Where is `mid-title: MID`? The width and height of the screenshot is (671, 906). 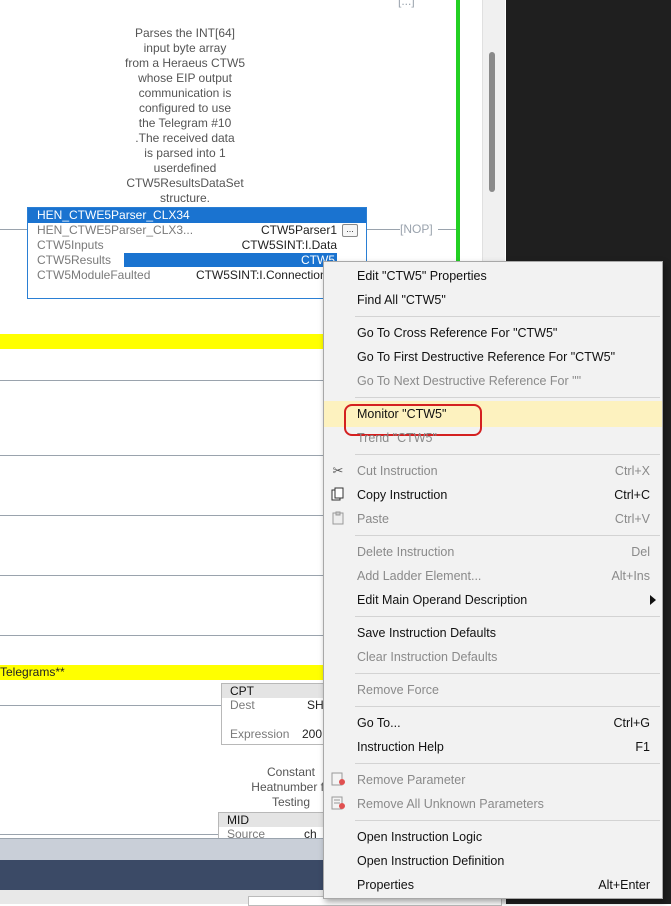 mid-title: MID is located at coordinates (275, 820).